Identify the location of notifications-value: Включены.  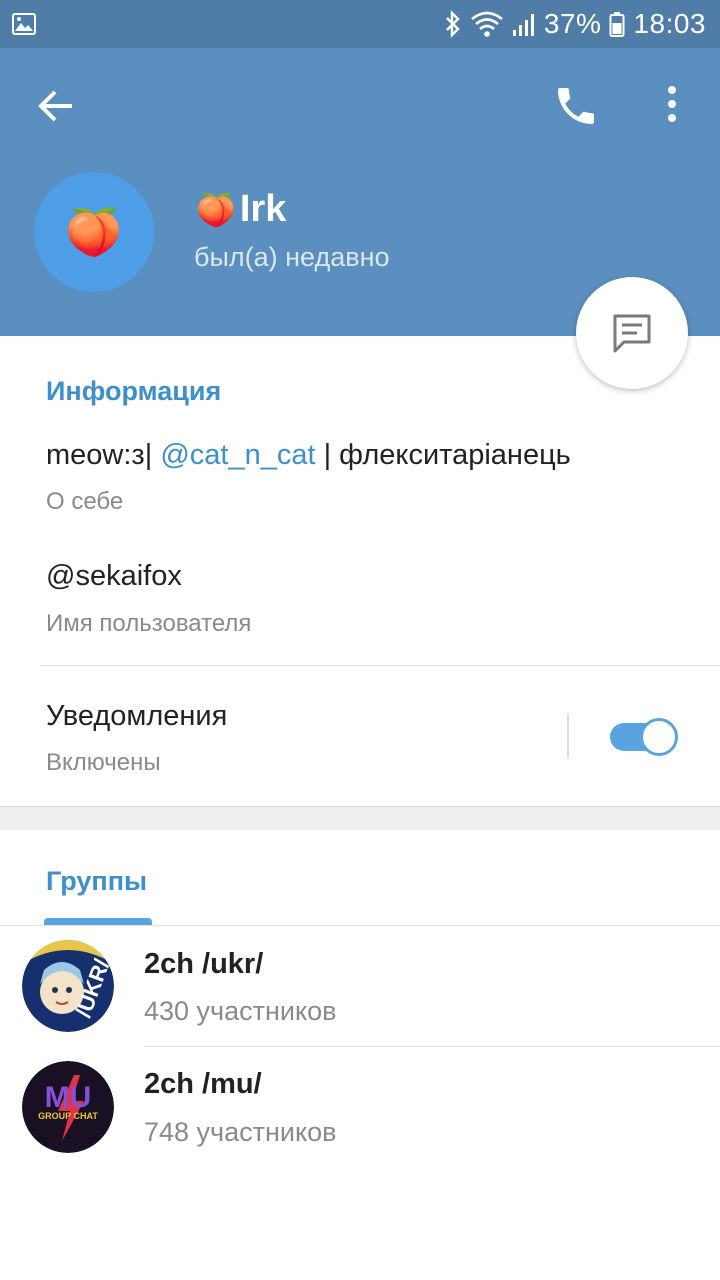
(103, 762).